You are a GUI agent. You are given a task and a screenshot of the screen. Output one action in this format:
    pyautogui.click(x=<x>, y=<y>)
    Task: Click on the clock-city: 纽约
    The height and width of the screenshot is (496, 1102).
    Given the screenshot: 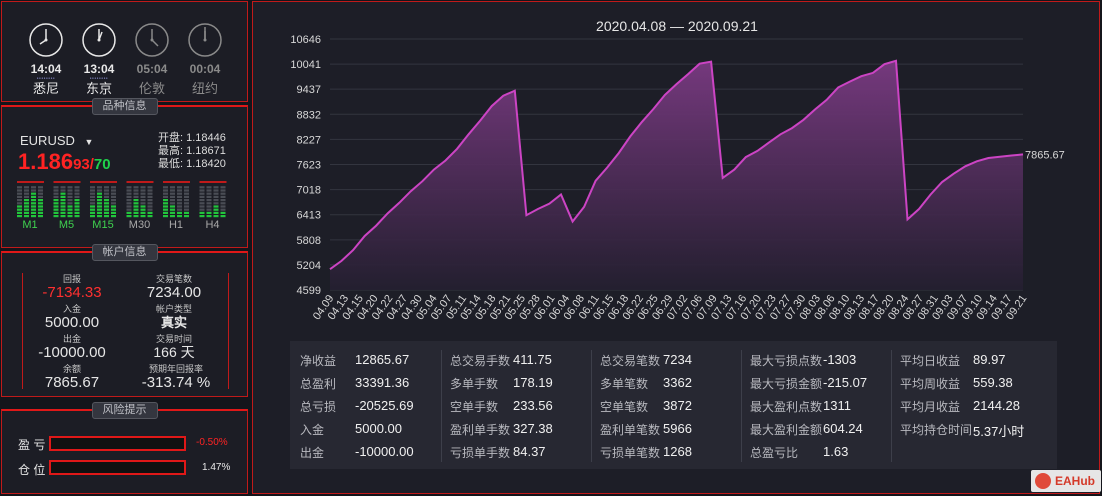 What is the action you would take?
    pyautogui.click(x=204, y=88)
    